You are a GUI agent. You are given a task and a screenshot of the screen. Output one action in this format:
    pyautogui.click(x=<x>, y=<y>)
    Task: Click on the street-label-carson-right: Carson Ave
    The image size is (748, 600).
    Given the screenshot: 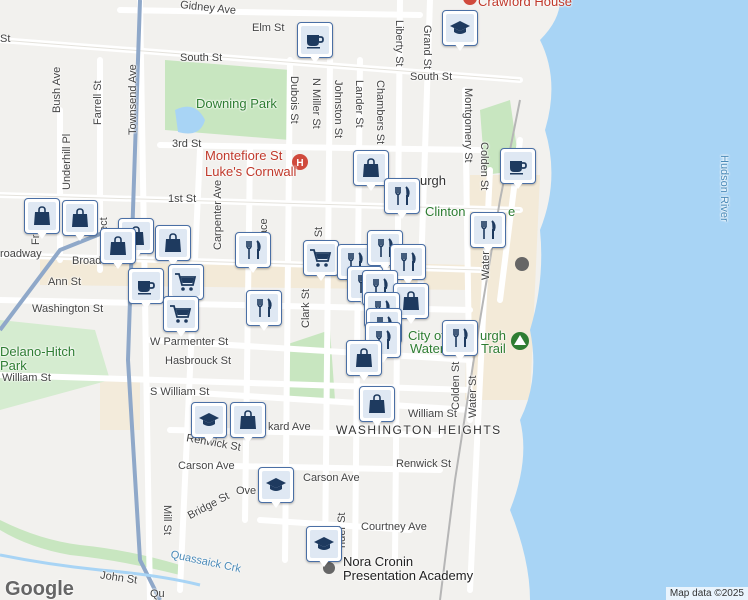 What is the action you would take?
    pyautogui.click(x=331, y=478)
    